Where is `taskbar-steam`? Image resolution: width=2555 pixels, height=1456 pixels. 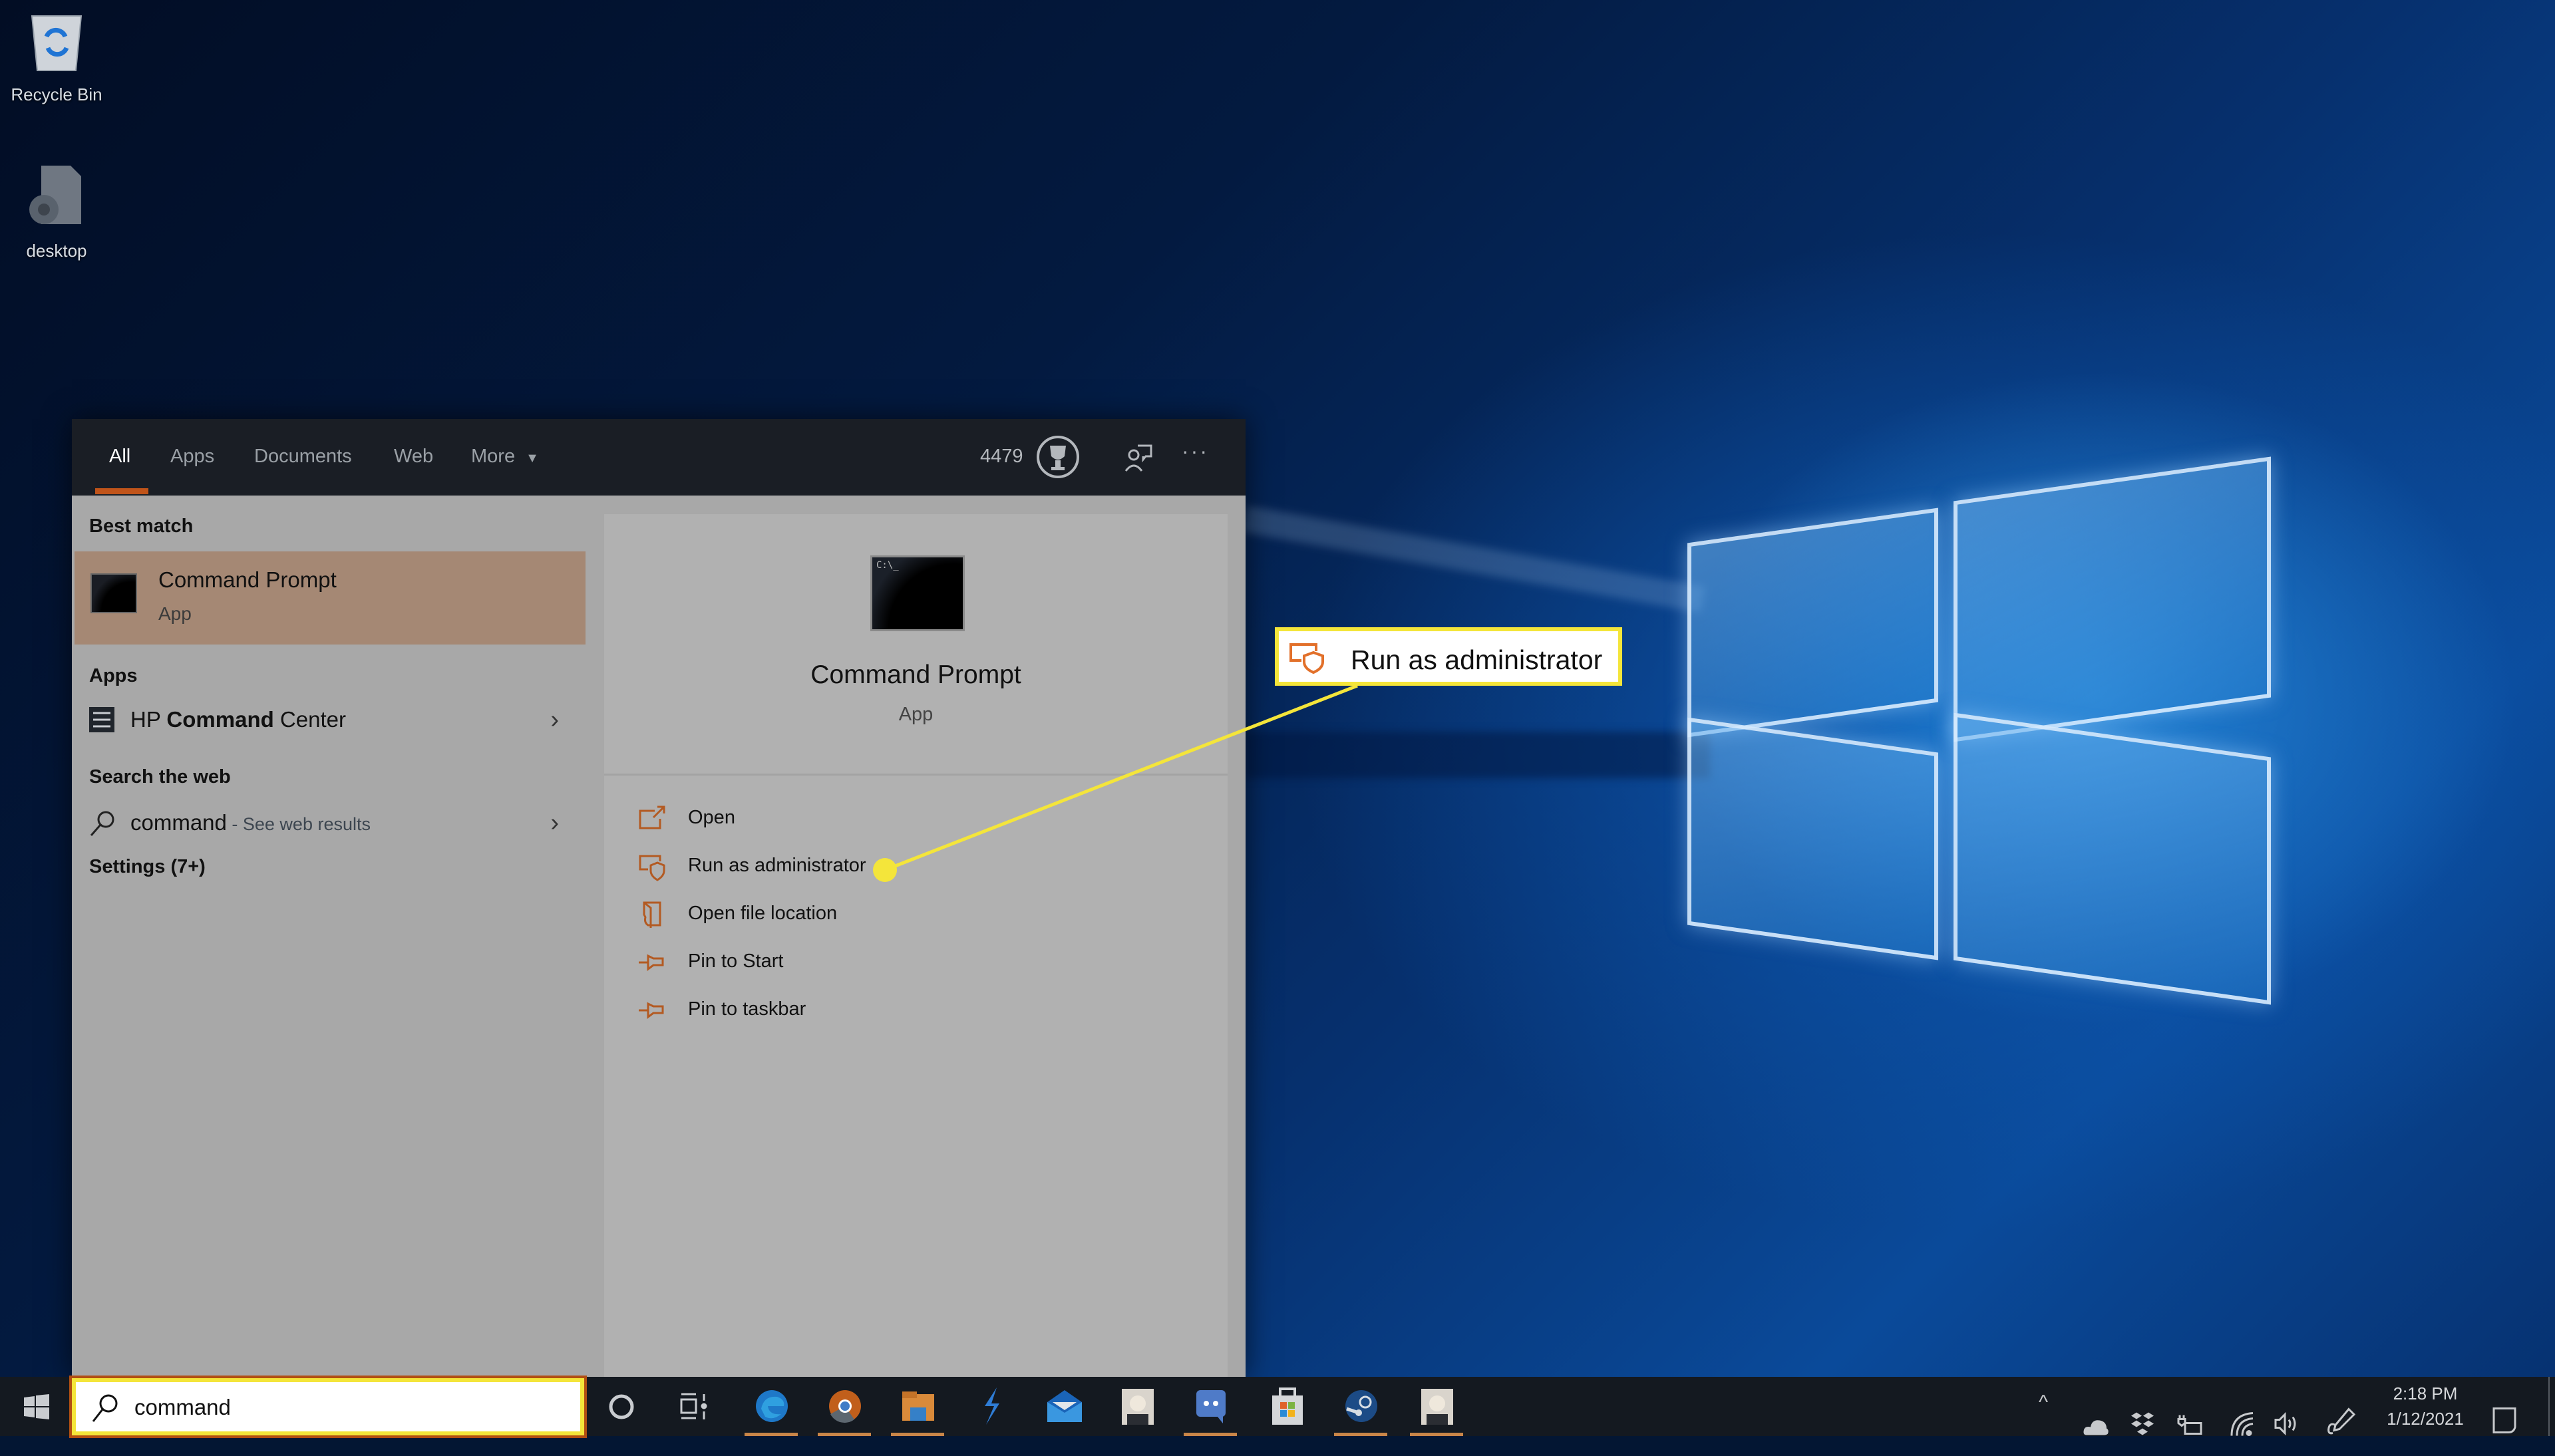
taskbar-steam is located at coordinates (1360, 1406).